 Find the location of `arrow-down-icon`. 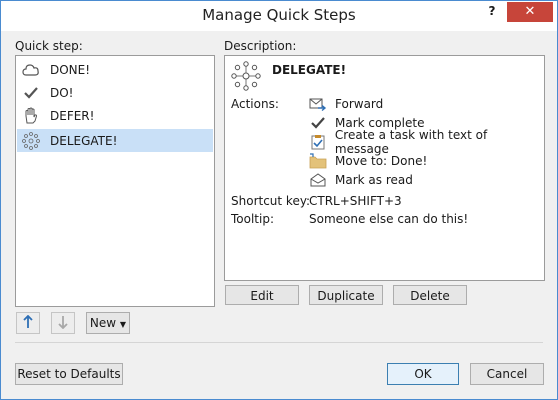

arrow-down-icon is located at coordinates (63, 323).